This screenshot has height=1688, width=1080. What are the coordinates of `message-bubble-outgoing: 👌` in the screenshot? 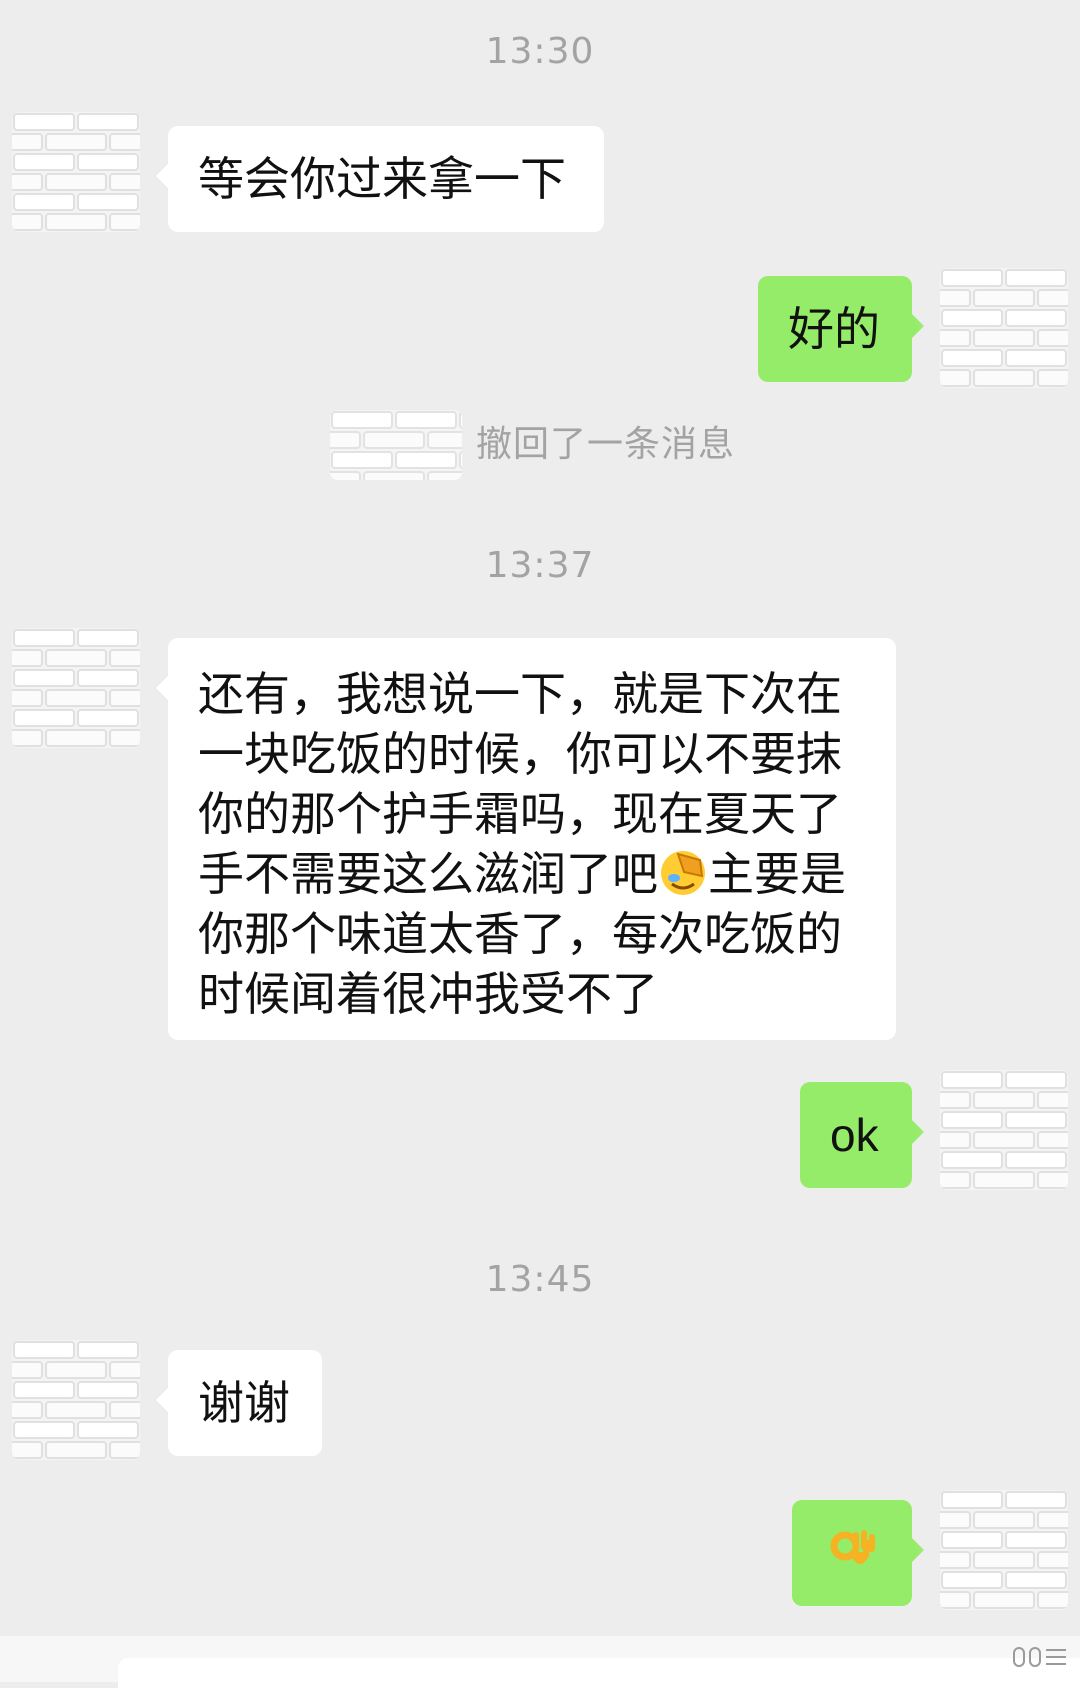 It's located at (858, 1553).